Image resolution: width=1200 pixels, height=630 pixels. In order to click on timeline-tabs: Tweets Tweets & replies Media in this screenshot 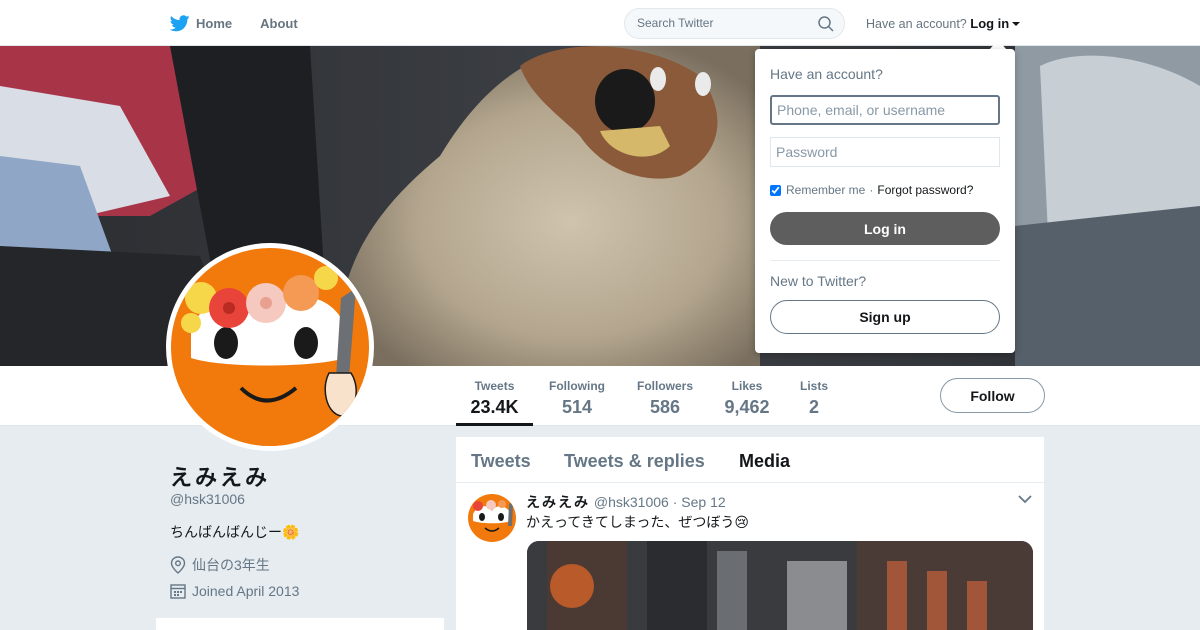, I will do `click(750, 460)`.